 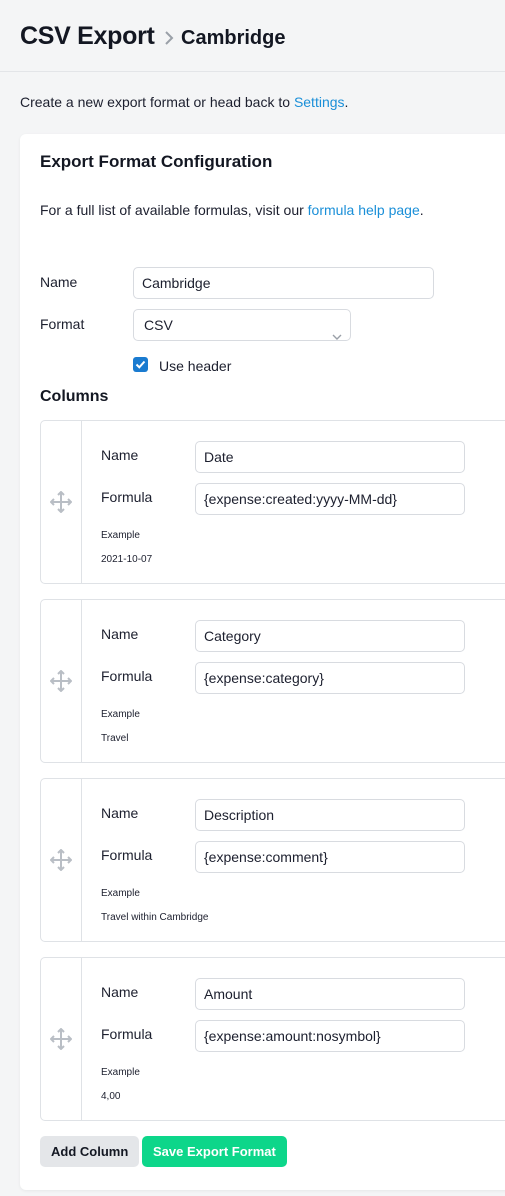 I want to click on example-value: Travel, so click(x=115, y=738).